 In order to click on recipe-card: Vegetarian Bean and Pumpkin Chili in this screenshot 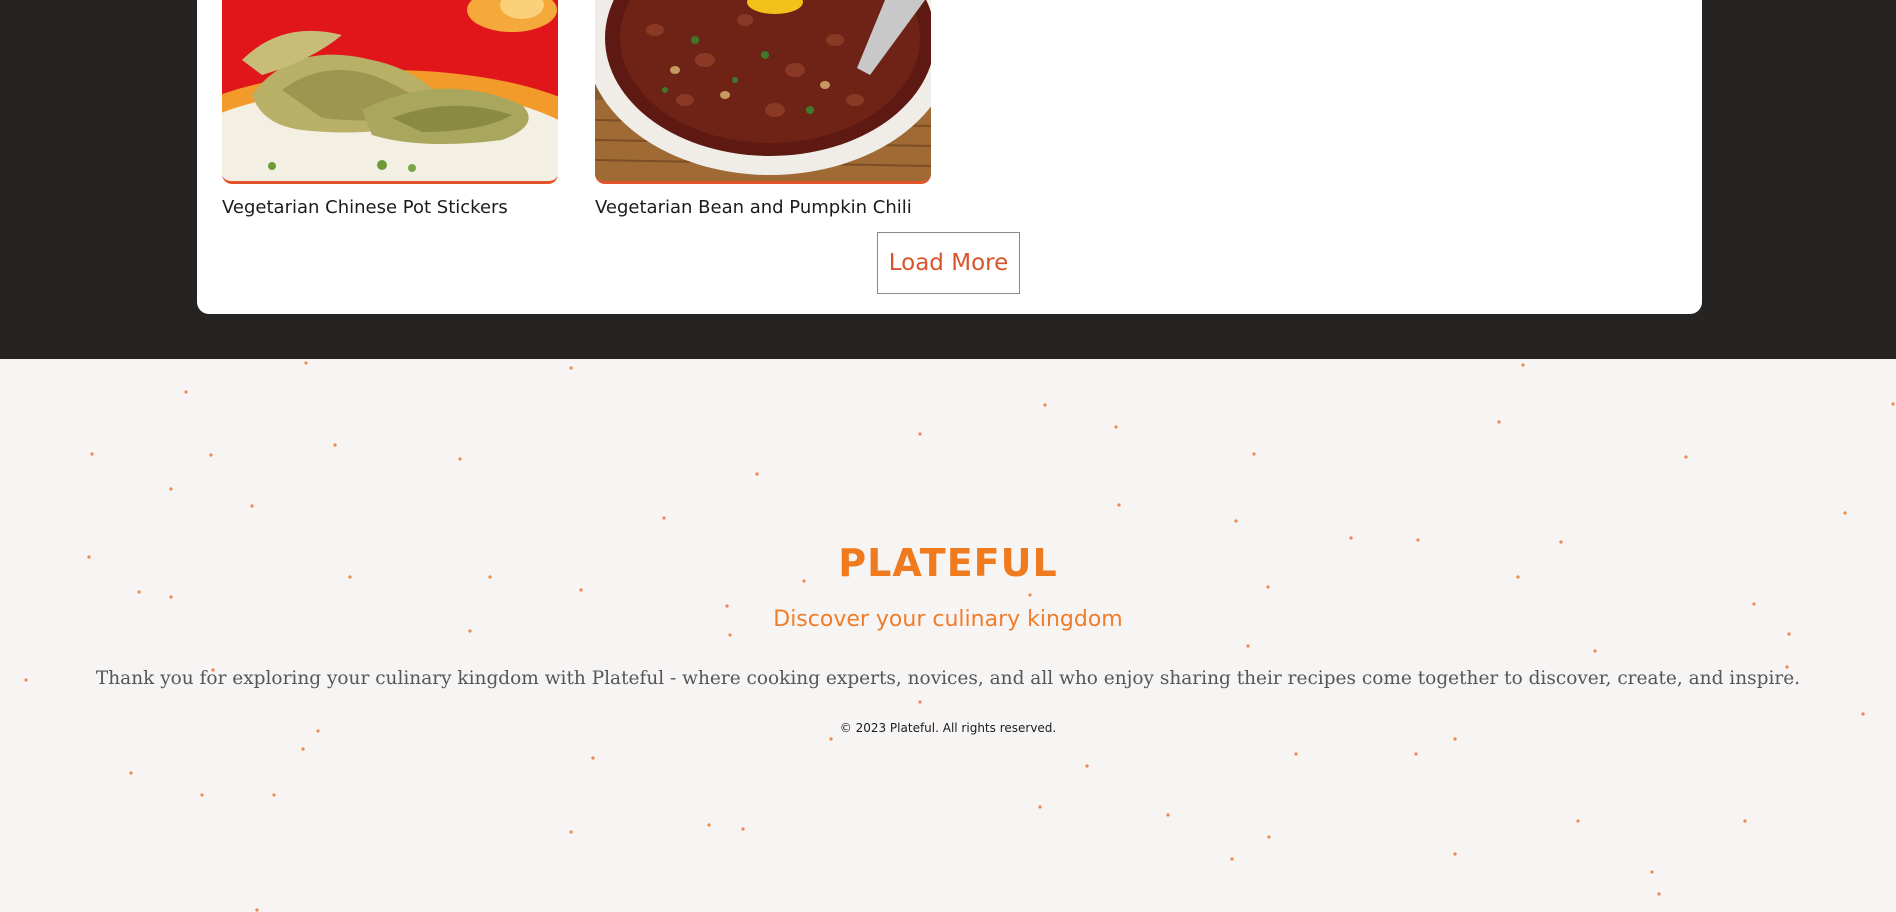, I will do `click(763, 109)`.